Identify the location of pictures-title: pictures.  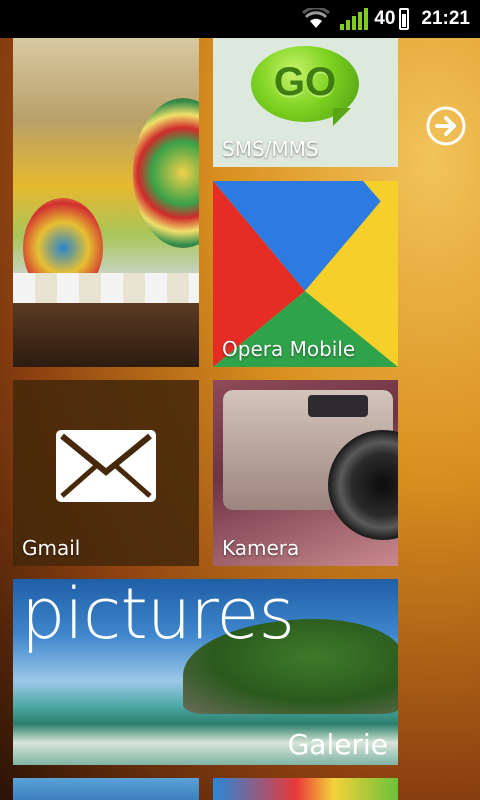
(158, 617).